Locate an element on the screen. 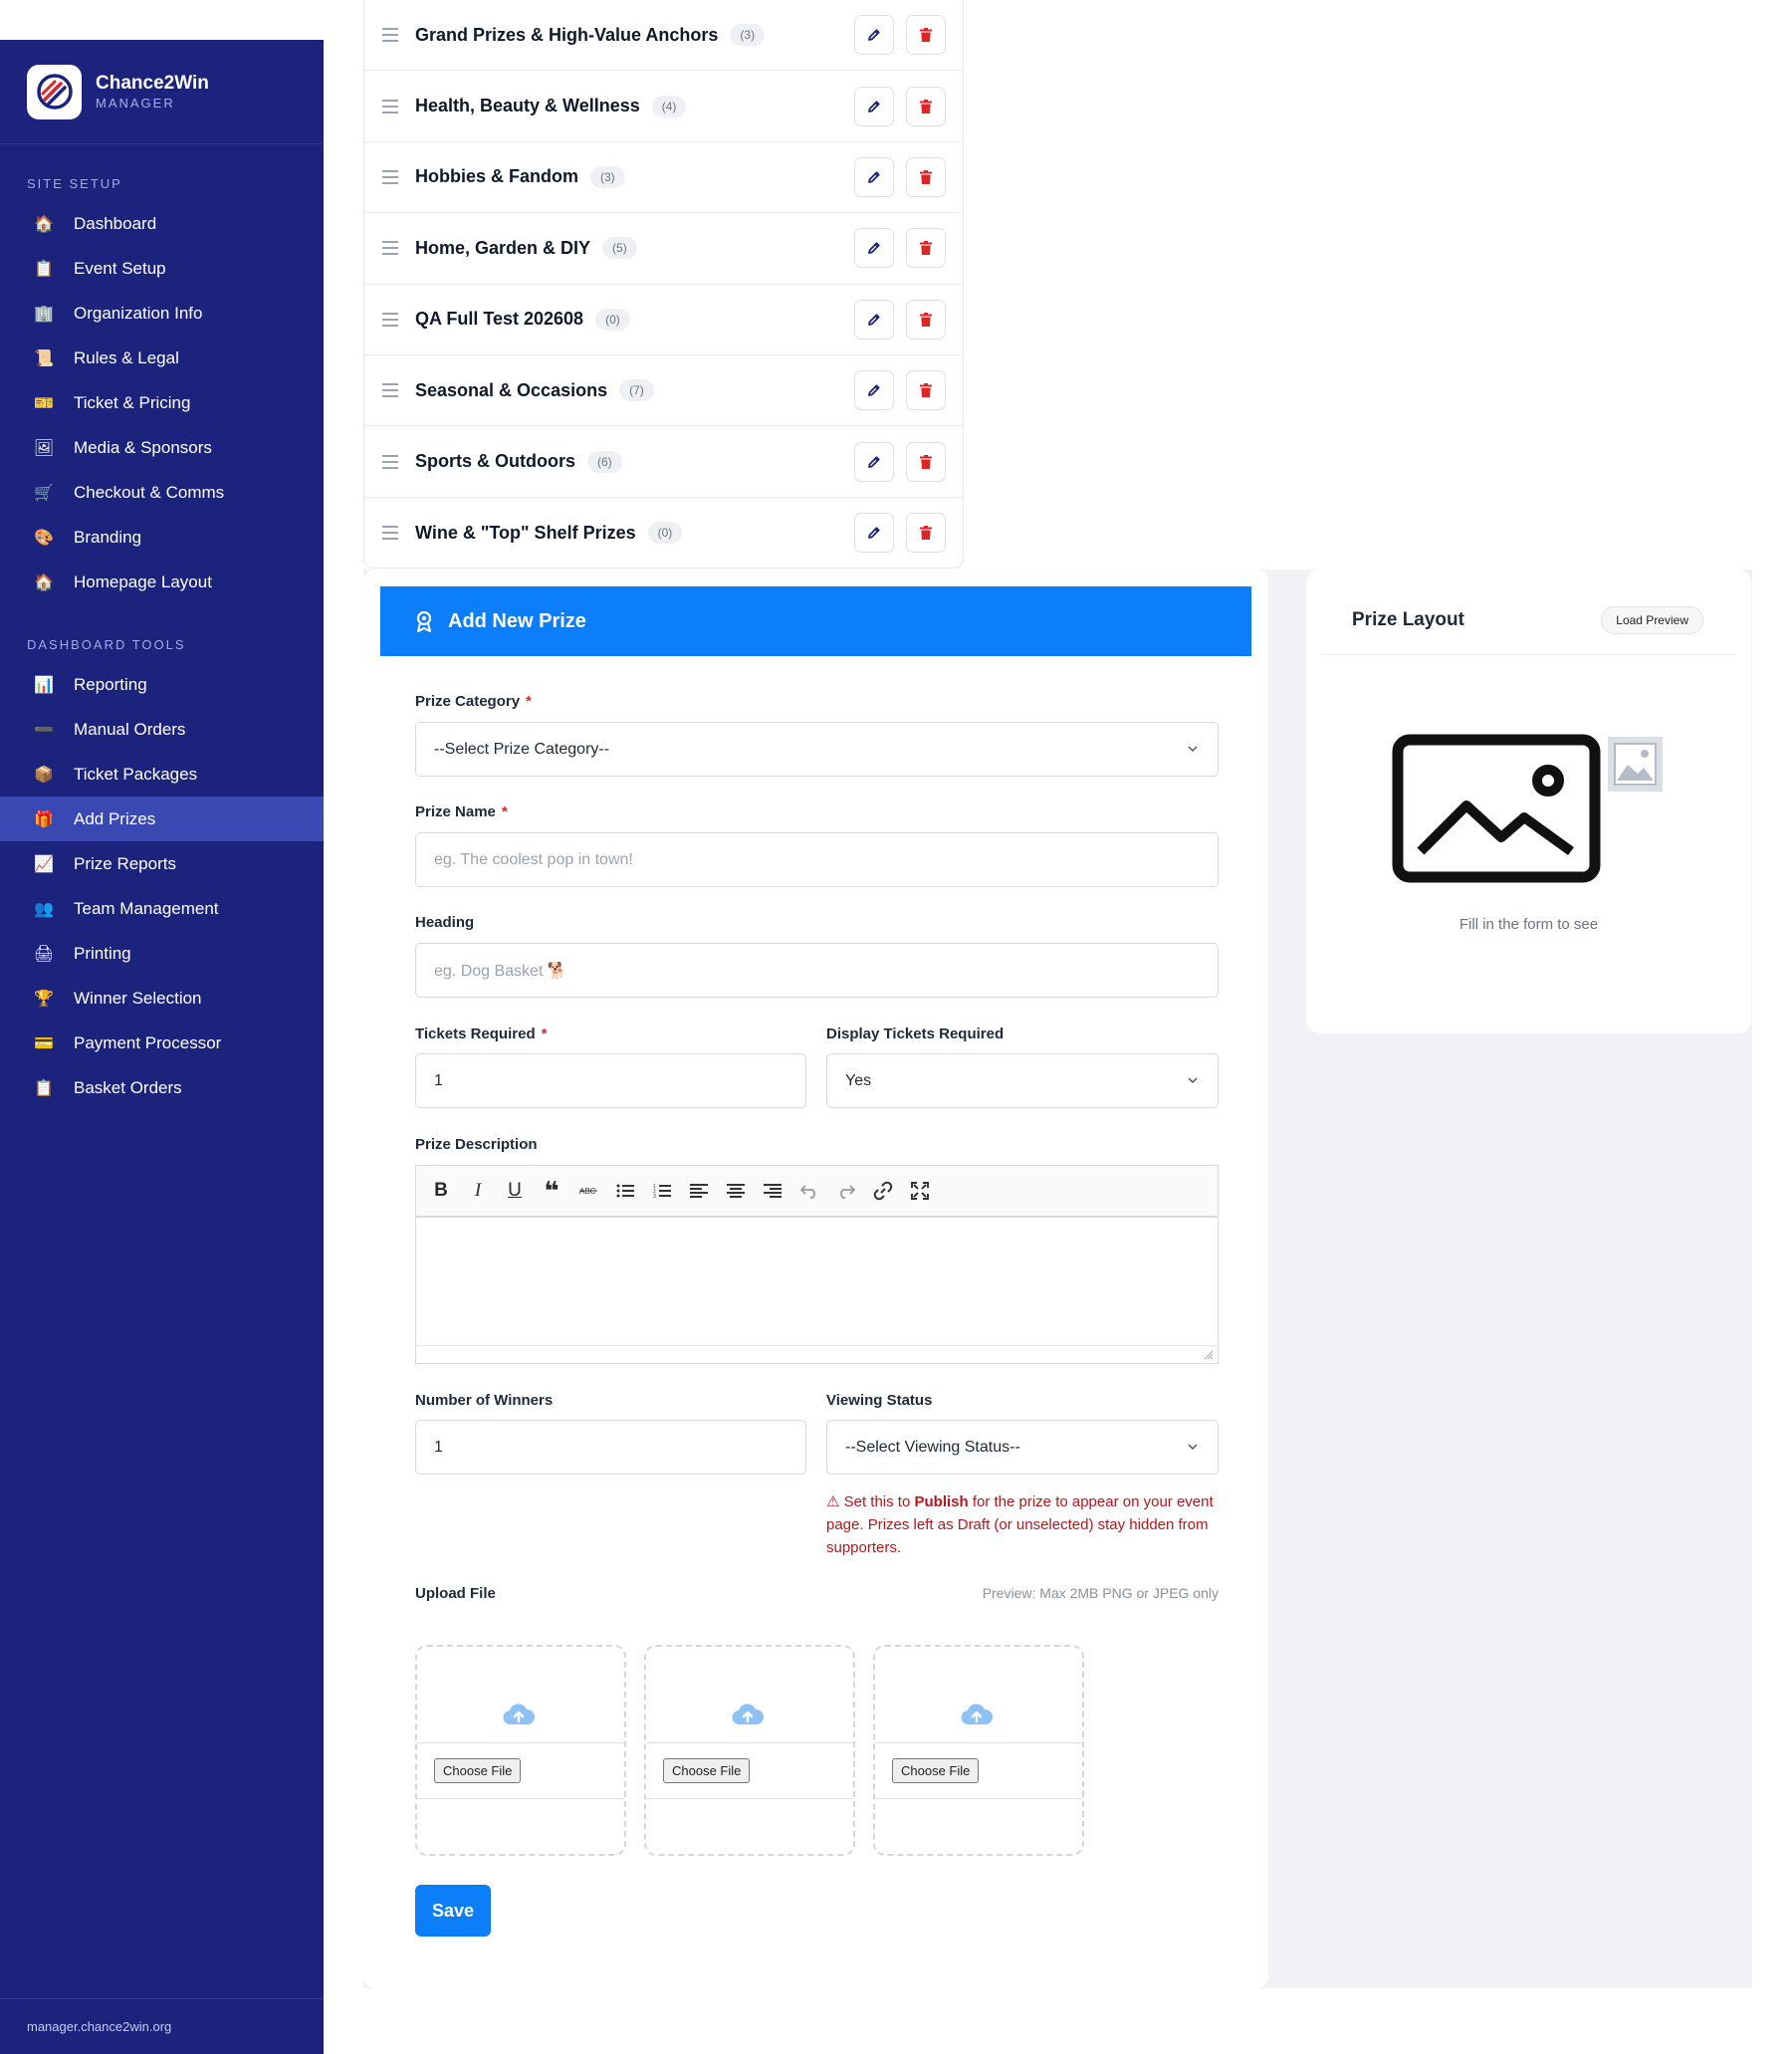  display-tickets-value: Yes is located at coordinates (858, 1080).